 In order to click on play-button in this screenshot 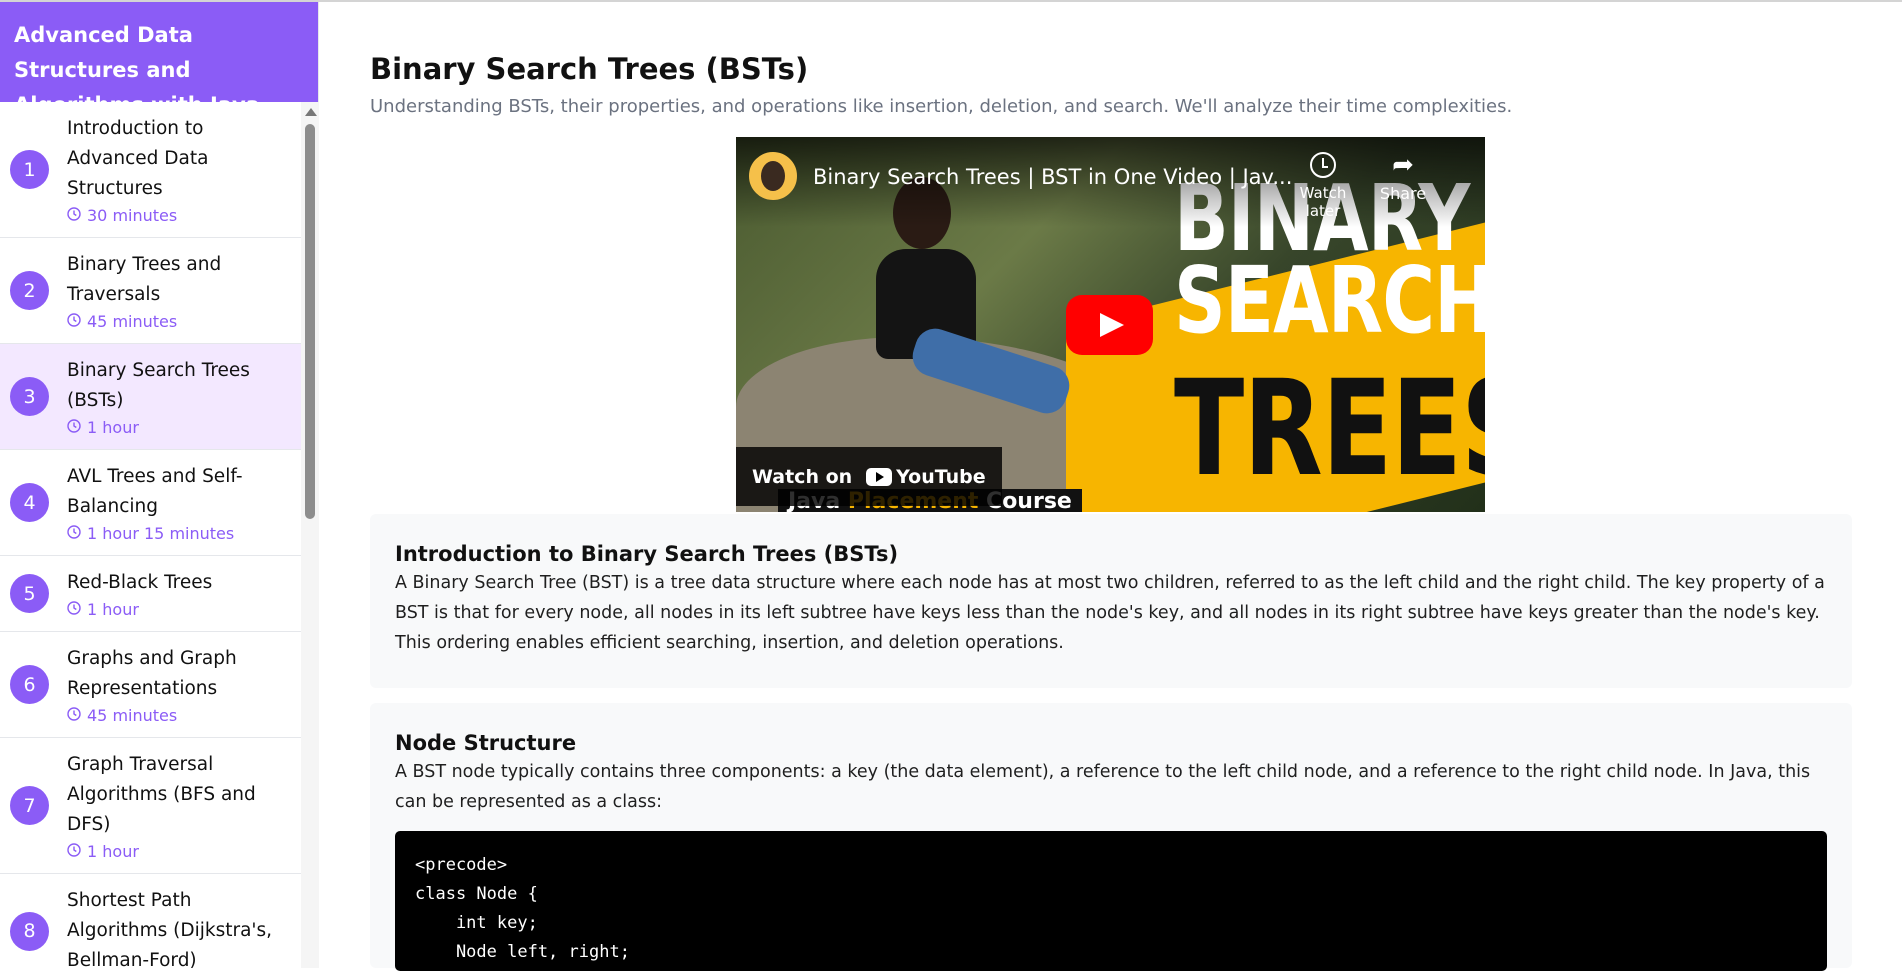, I will do `click(1109, 325)`.